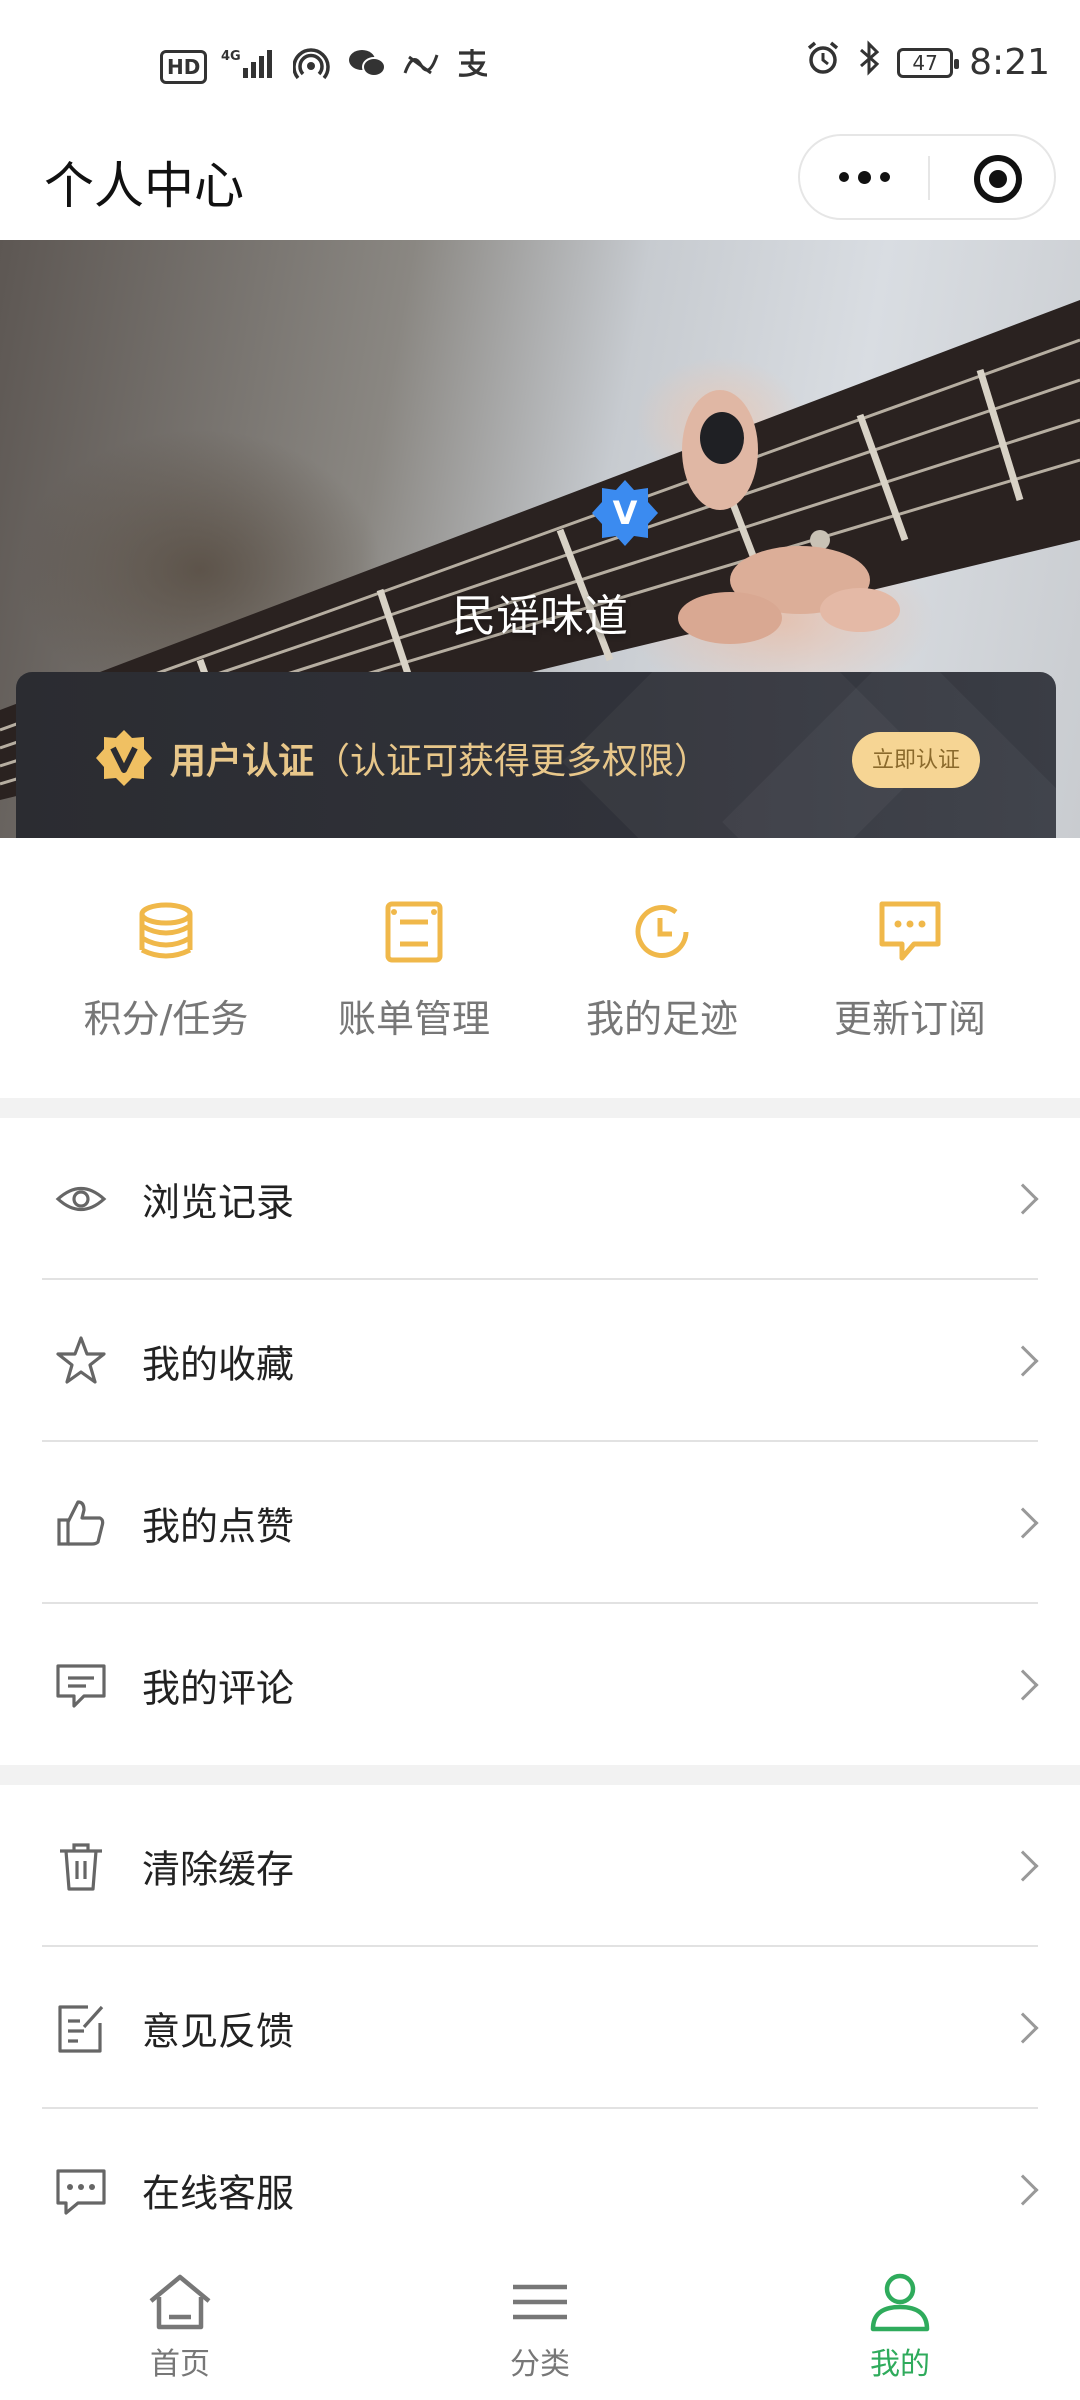 This screenshot has height=2400, width=1080. I want to click on quick-action-label: 账单管理, so click(413, 1019).